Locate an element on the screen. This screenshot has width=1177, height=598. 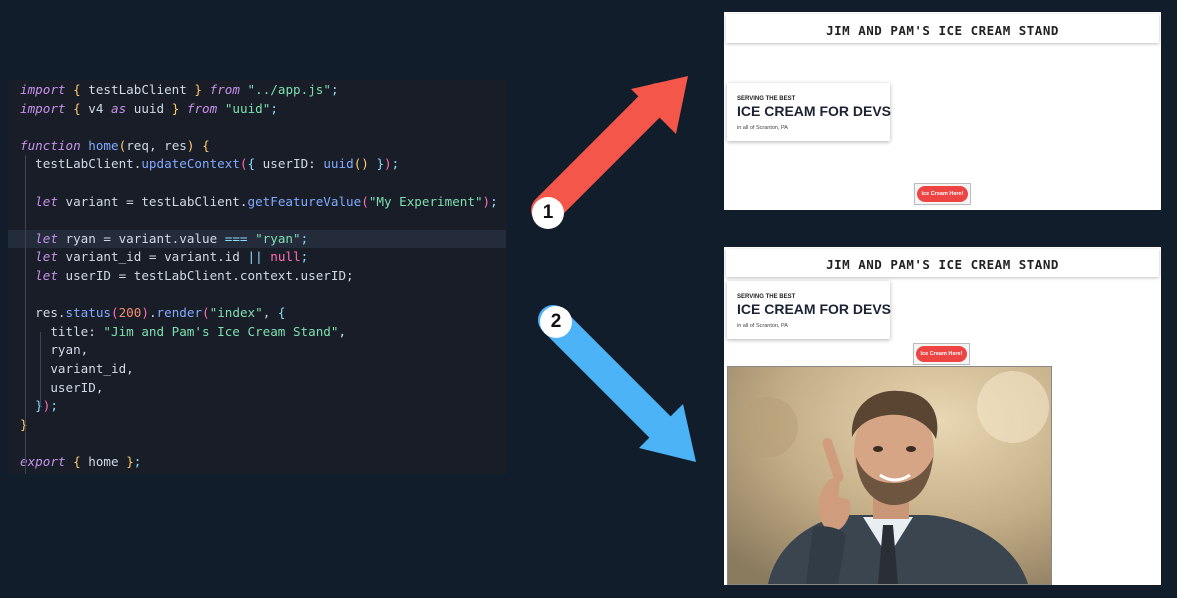
code-token: variant_id = variant.id is located at coordinates (152, 257).